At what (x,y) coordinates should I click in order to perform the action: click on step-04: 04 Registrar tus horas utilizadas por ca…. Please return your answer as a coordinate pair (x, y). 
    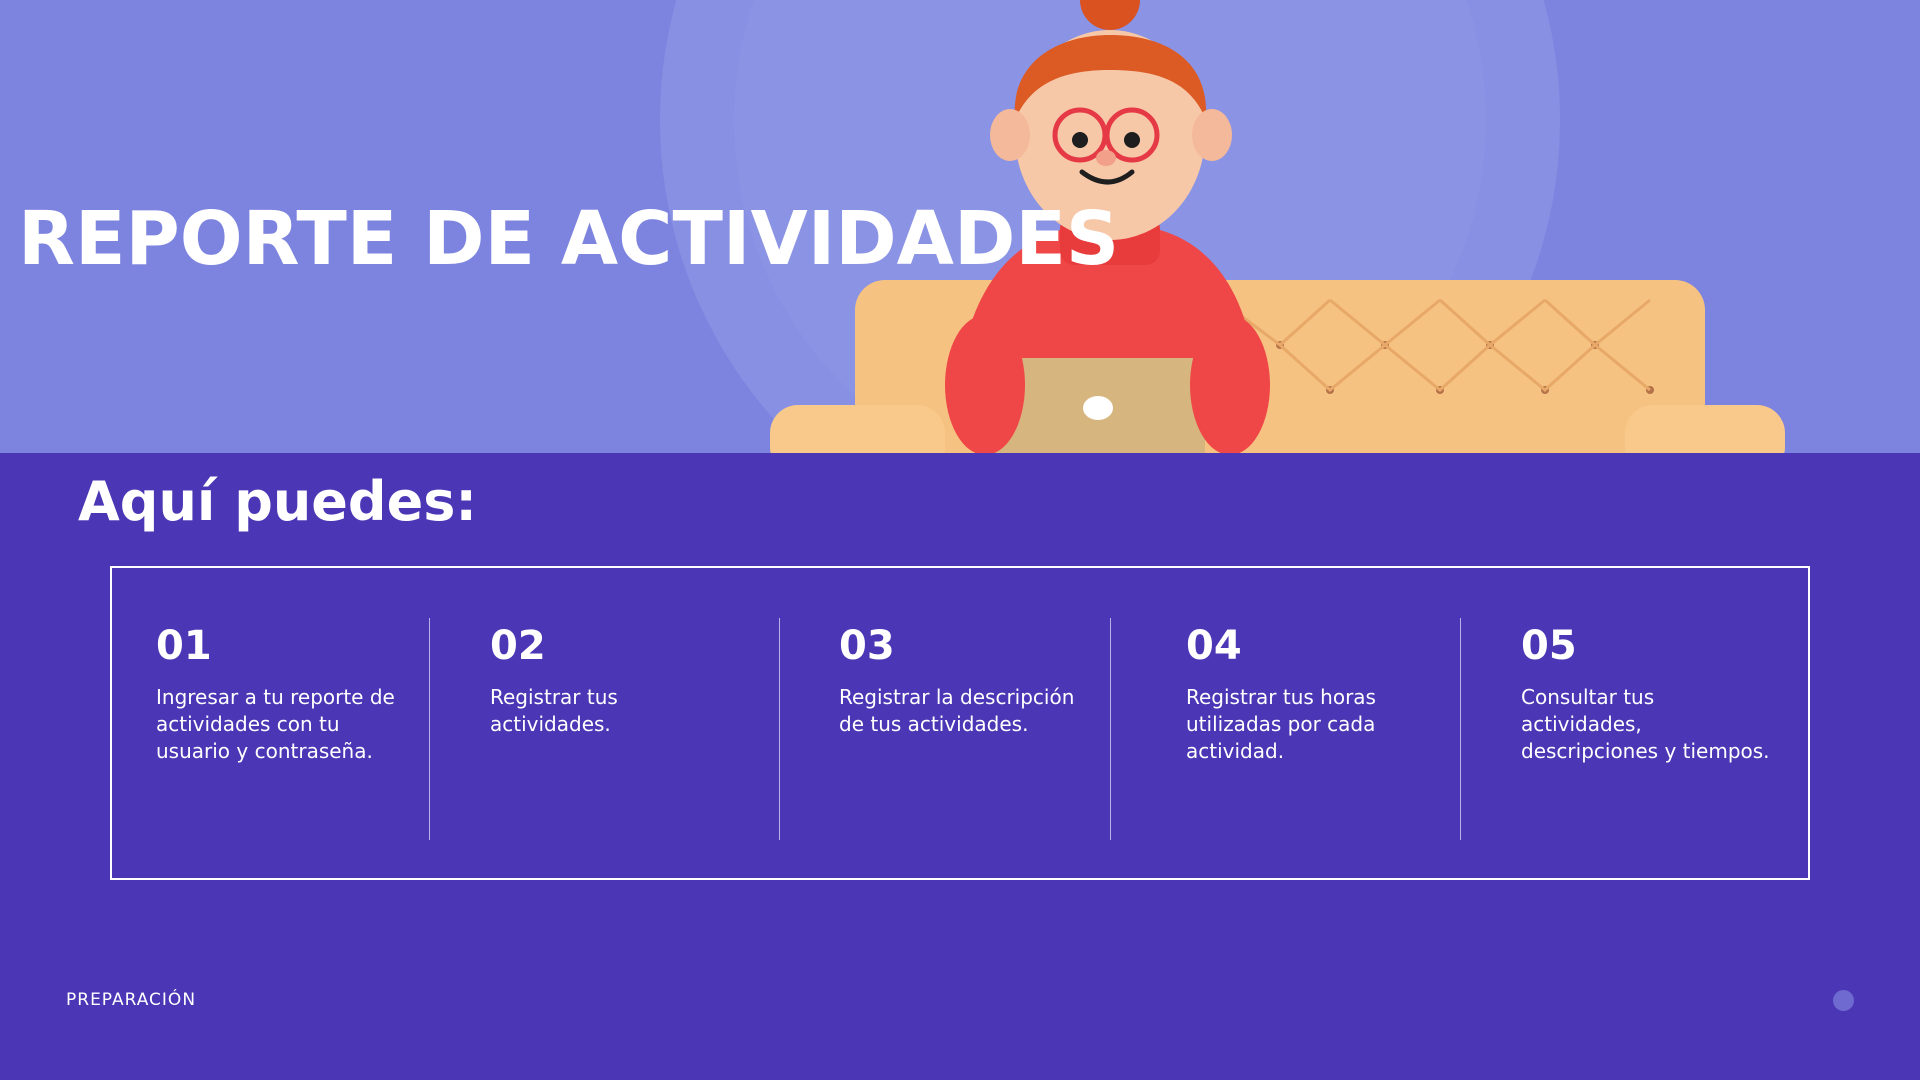
    Looking at the image, I should click on (1308, 693).